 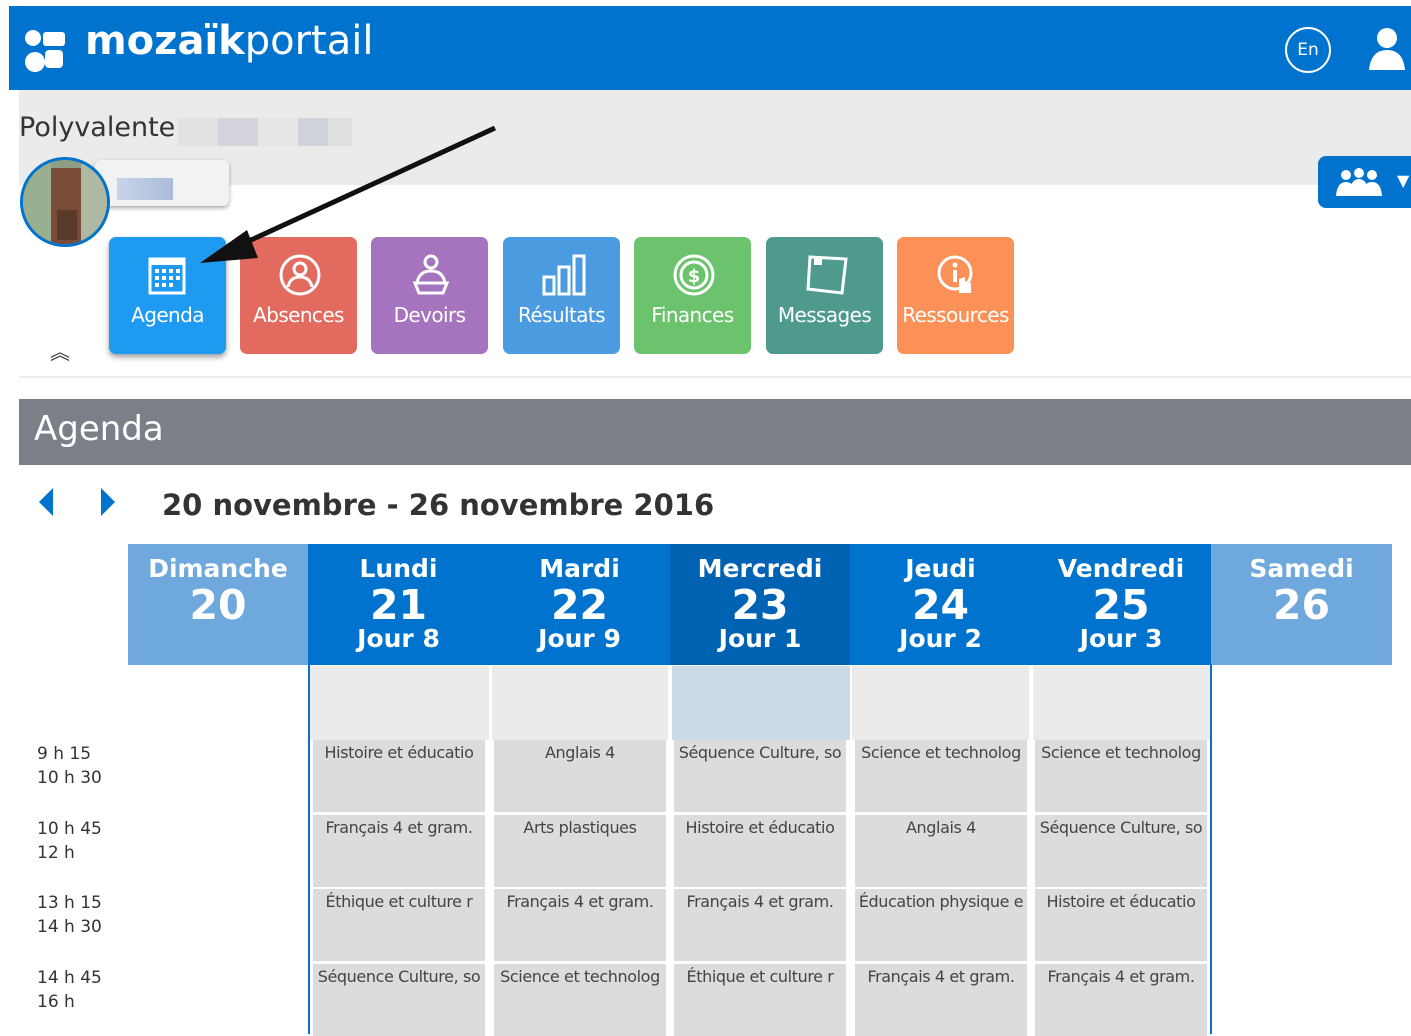 I want to click on course-title: Éducation physique e, so click(x=941, y=901).